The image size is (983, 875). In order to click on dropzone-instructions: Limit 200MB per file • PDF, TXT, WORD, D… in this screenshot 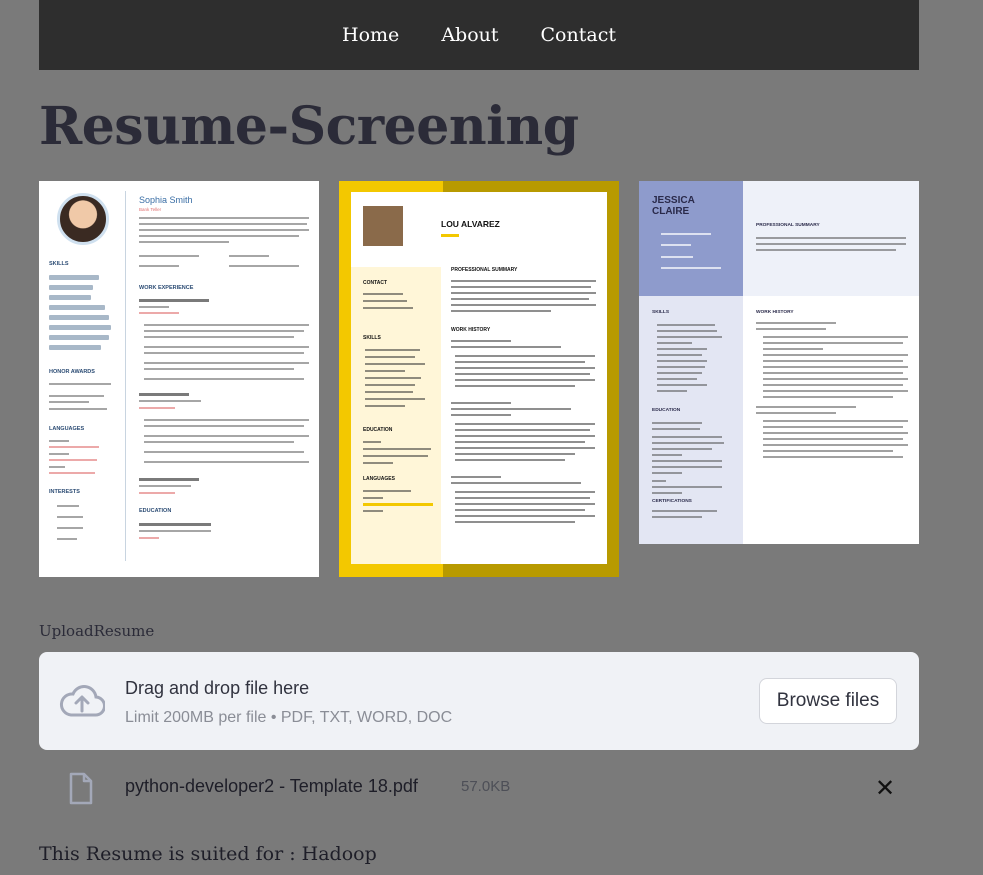, I will do `click(289, 717)`.